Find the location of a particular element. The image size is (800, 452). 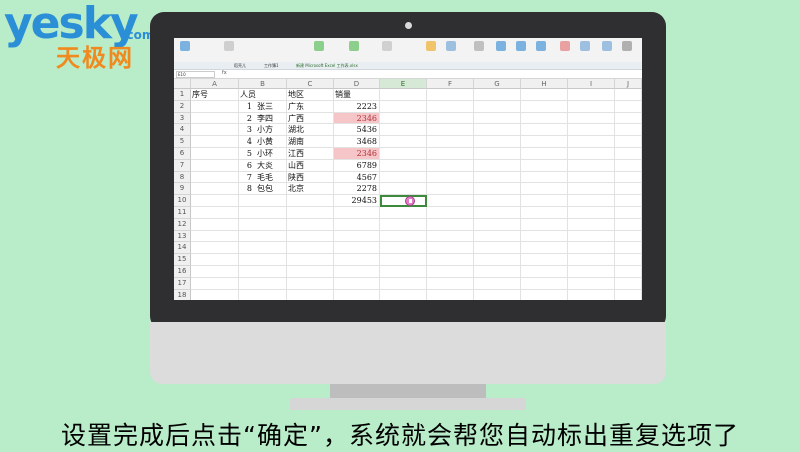

row-header-2: 2 is located at coordinates (182, 106).